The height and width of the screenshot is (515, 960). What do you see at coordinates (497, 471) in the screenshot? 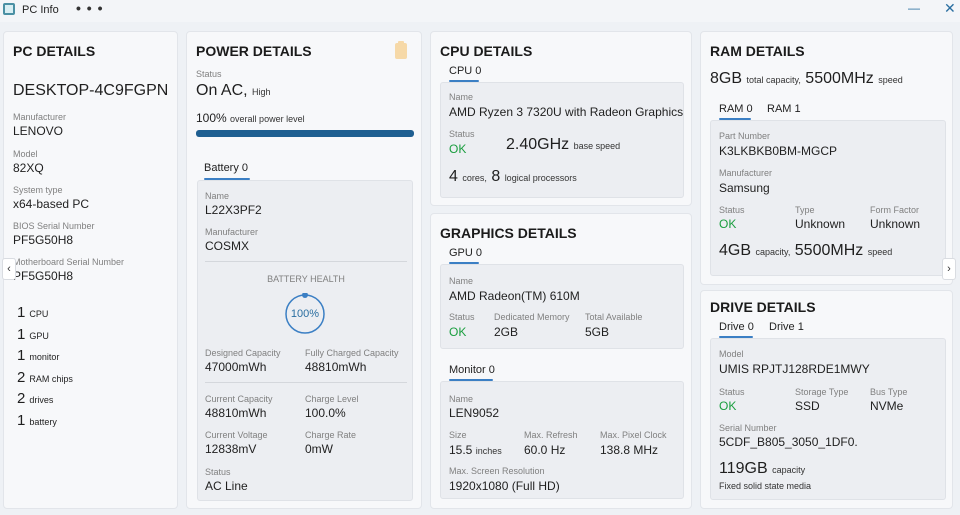
I see `max-resolution-label: Max. Screen Resolution` at bounding box center [497, 471].